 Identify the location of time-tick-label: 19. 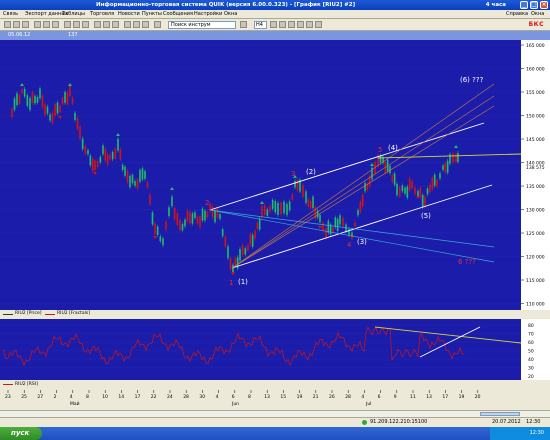
(462, 397).